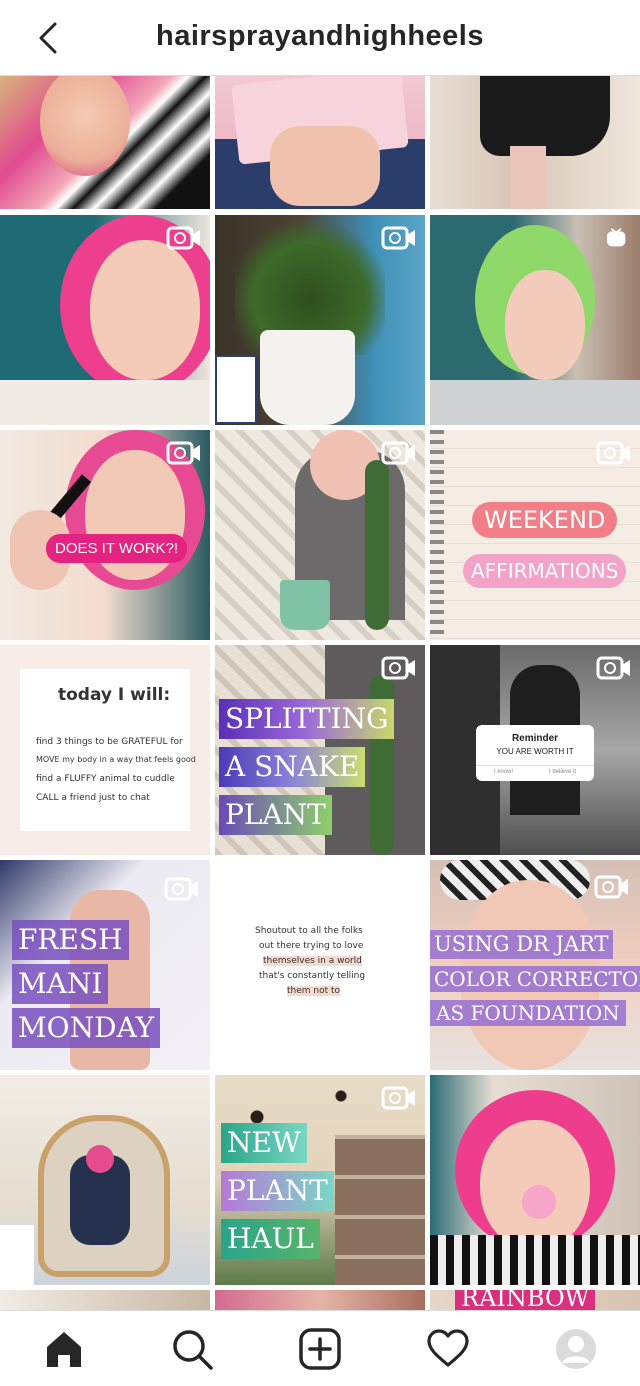  I want to click on profile-username: hairsprayandhighheels, so click(320, 36).